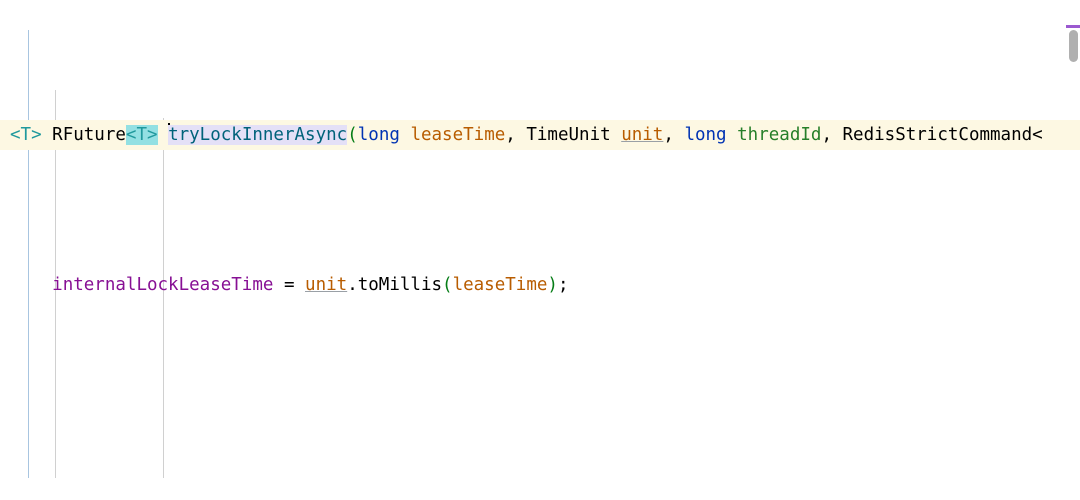  Describe the element at coordinates (326, 285) in the screenshot. I see `token-receiver-unit: unit` at that location.